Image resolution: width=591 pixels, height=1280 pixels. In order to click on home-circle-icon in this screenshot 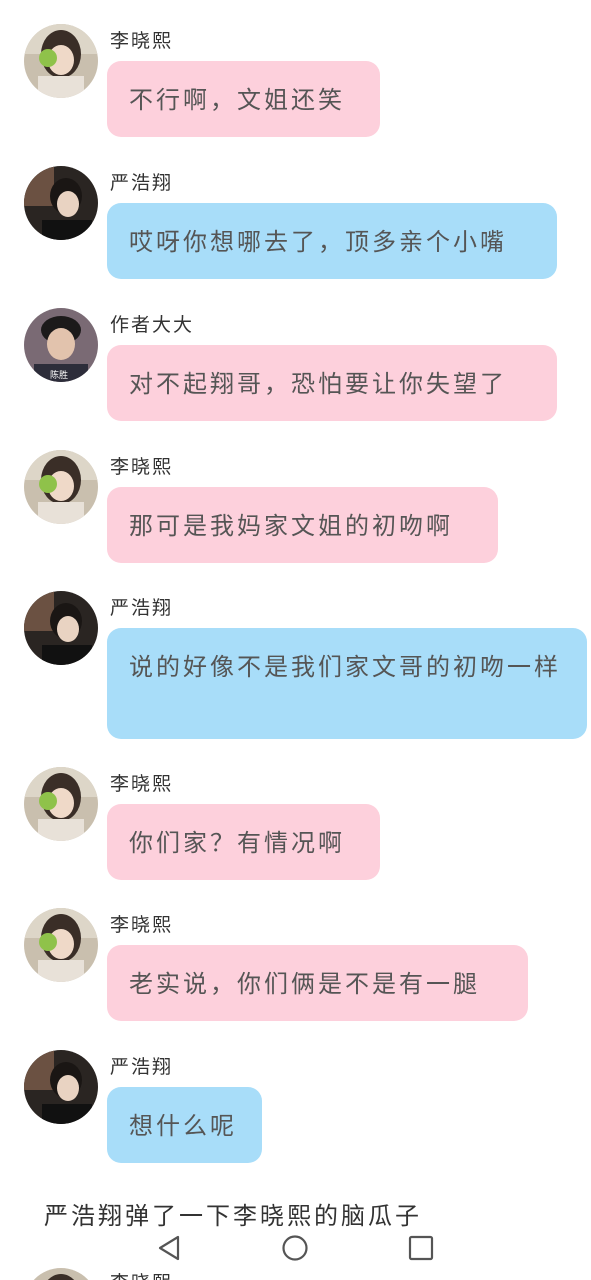, I will do `click(295, 1248)`.